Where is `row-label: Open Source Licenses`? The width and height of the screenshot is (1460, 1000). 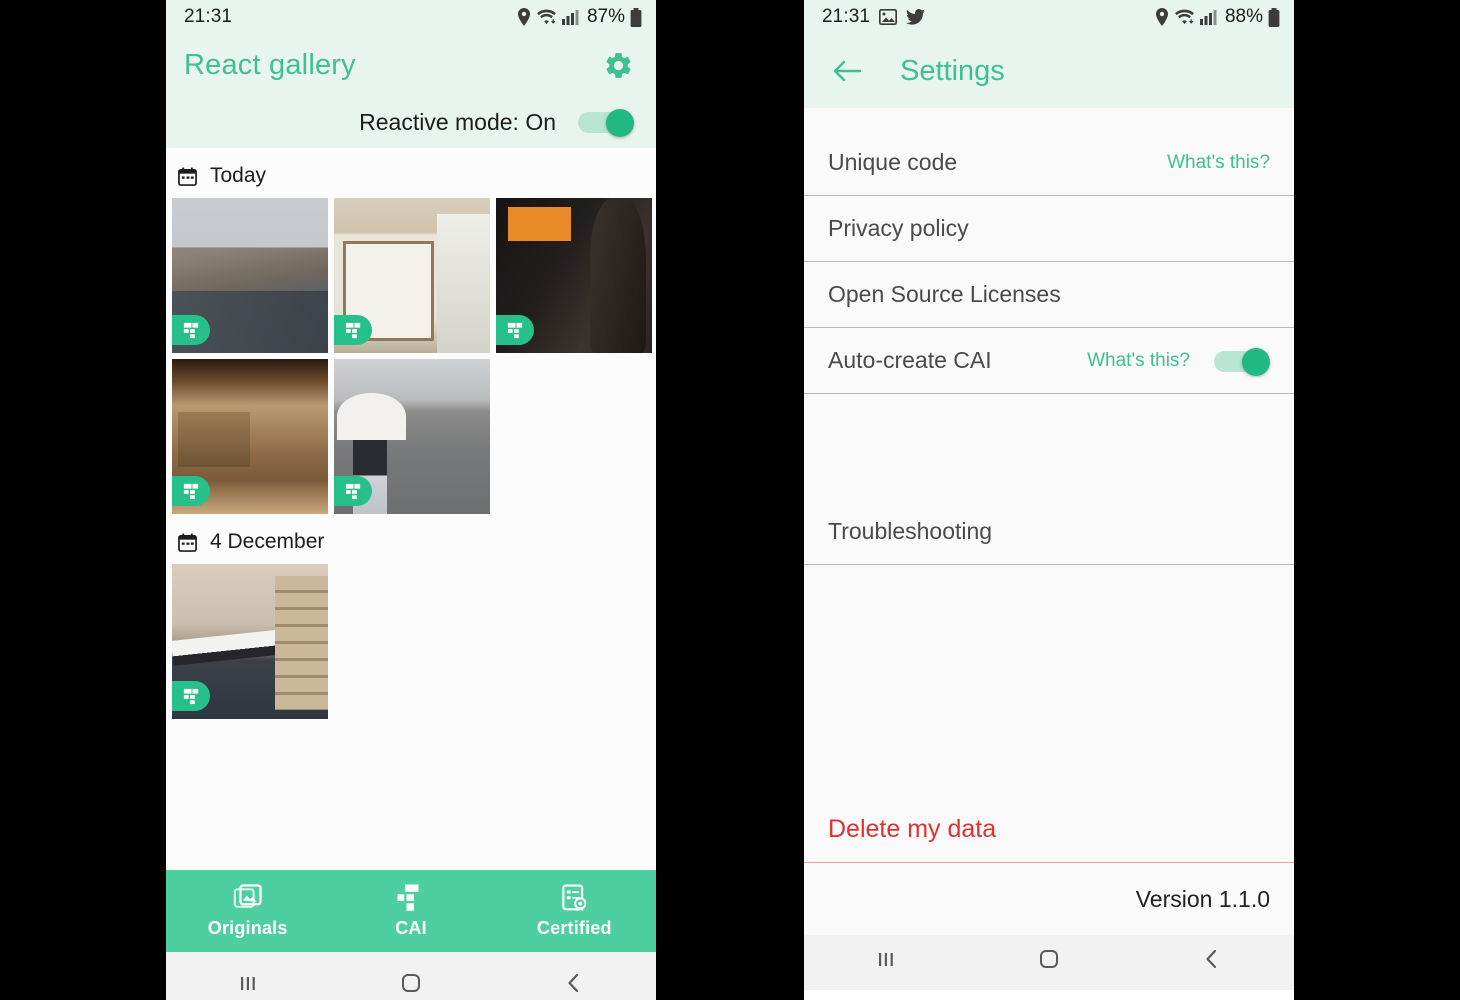
row-label: Open Source Licenses is located at coordinates (944, 294).